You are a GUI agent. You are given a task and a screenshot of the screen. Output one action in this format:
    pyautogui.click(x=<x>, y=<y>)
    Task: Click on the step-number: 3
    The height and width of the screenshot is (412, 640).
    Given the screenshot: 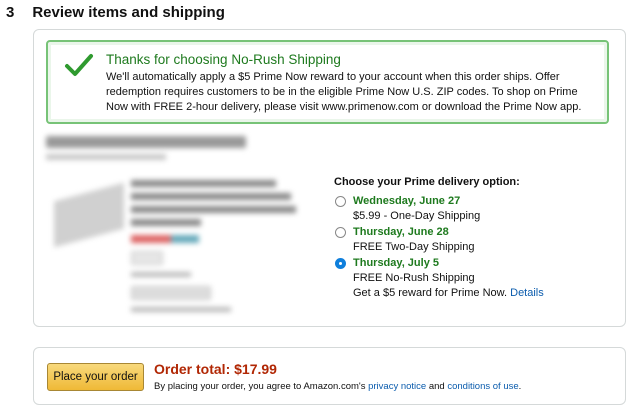 What is the action you would take?
    pyautogui.click(x=10, y=12)
    